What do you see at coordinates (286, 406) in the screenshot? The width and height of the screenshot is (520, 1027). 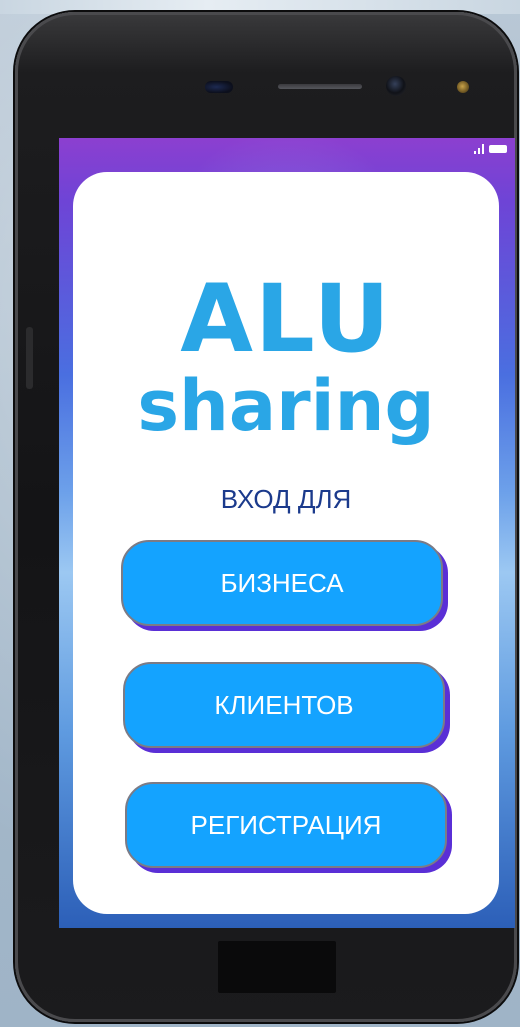 I see `app-title-sharing: sharing` at bounding box center [286, 406].